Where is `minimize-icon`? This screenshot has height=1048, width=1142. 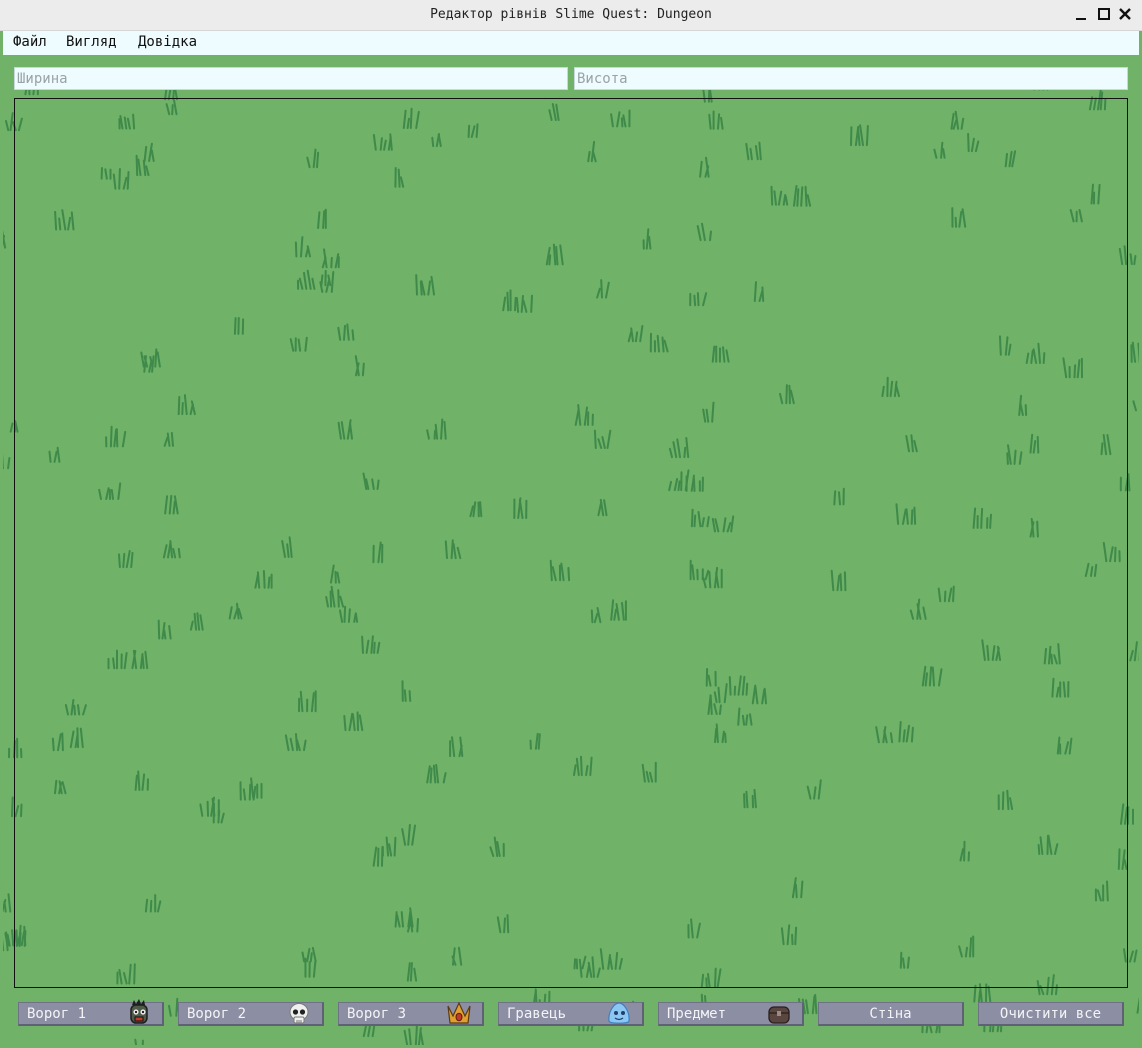 minimize-icon is located at coordinates (1081, 14).